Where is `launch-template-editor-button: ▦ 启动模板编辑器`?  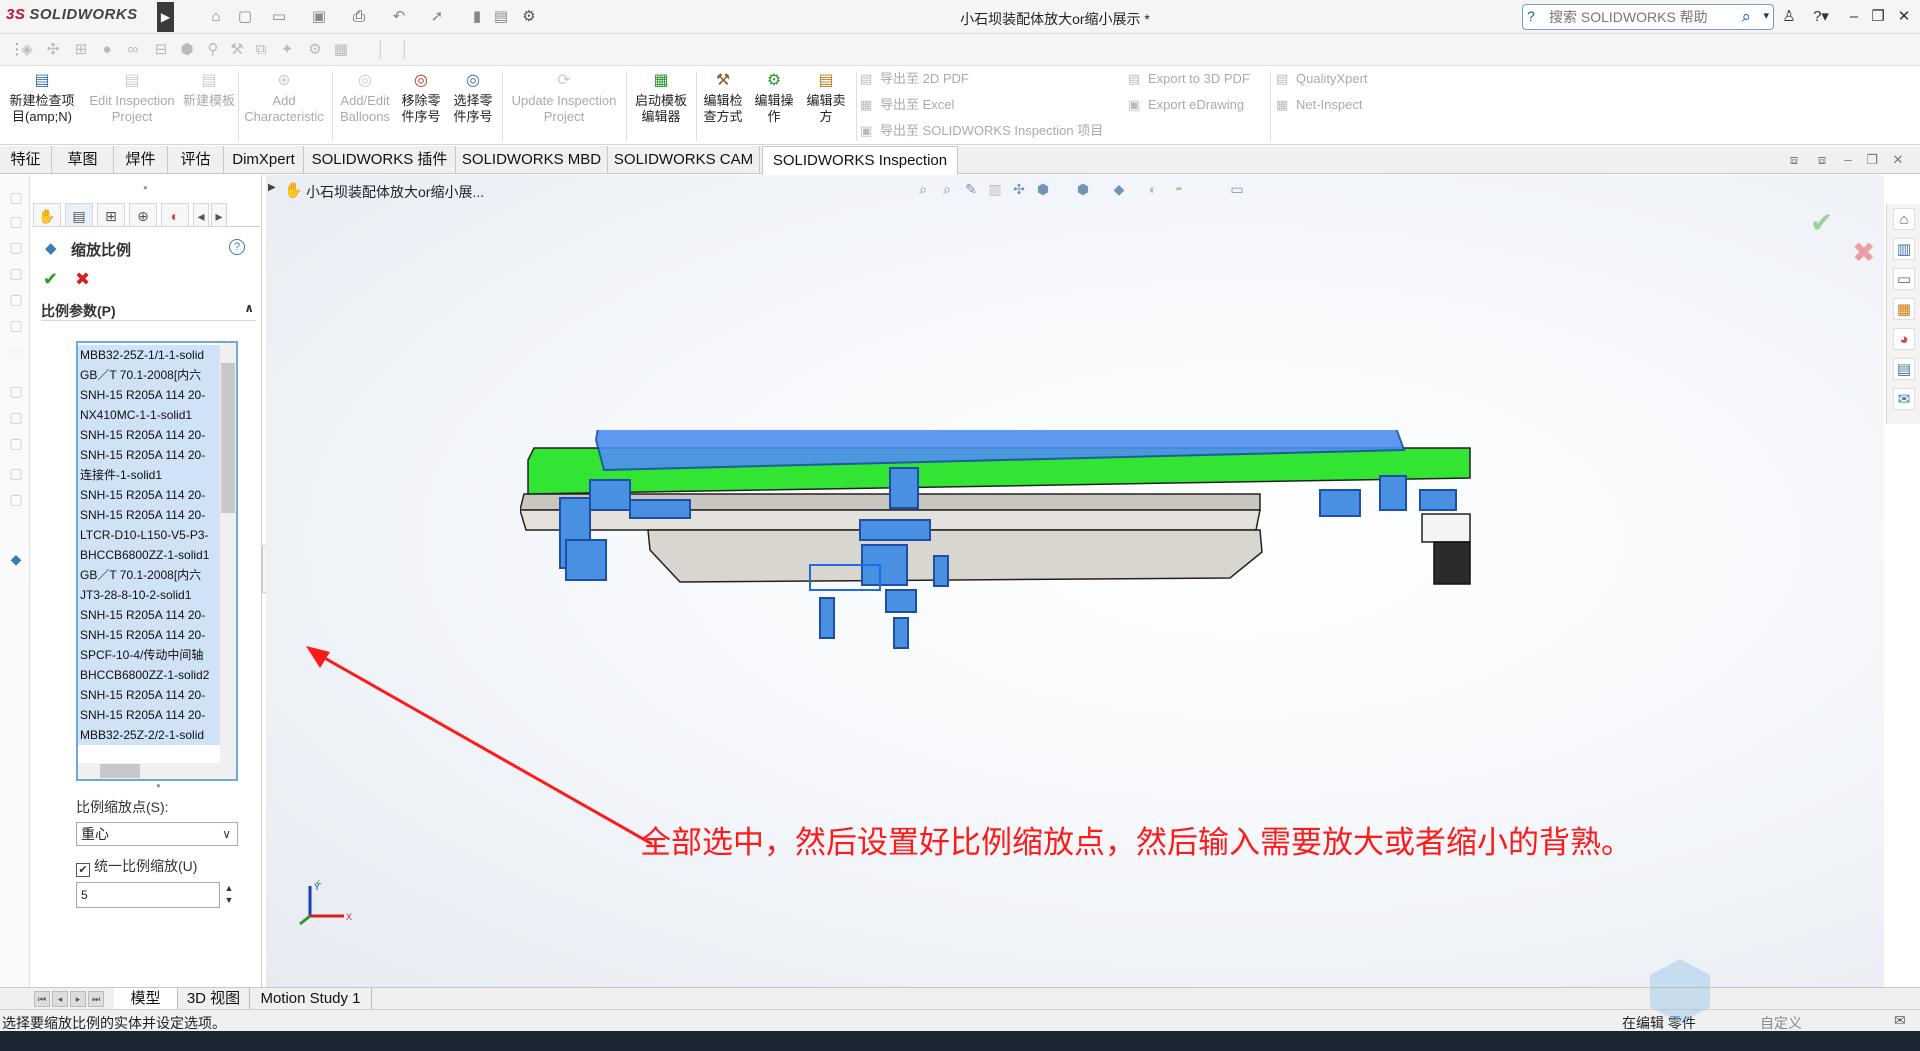 launch-template-editor-button: ▦ 启动模板编辑器 is located at coordinates (661, 107).